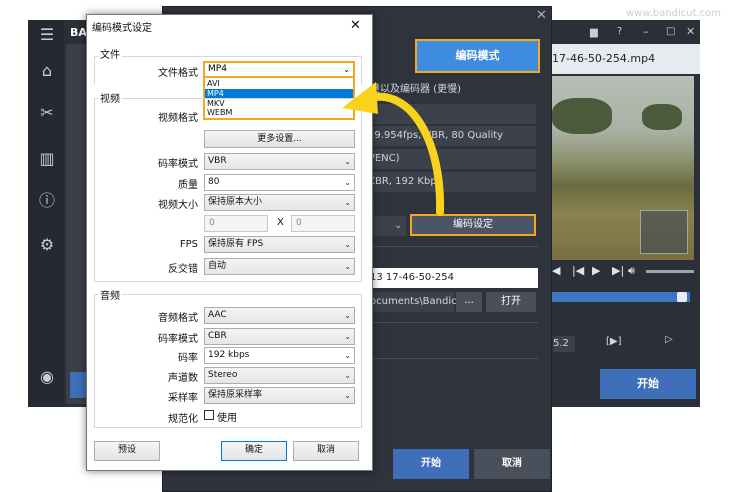  Describe the element at coordinates (279, 244) in the screenshot. I see `fps-select: 保持原有 FPS ⌄` at that location.